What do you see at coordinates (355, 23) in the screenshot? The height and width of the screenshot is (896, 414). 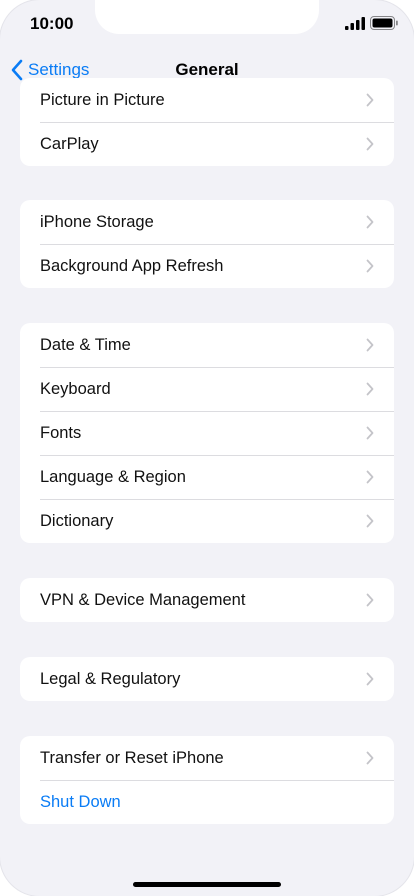 I see `signal-icon` at bounding box center [355, 23].